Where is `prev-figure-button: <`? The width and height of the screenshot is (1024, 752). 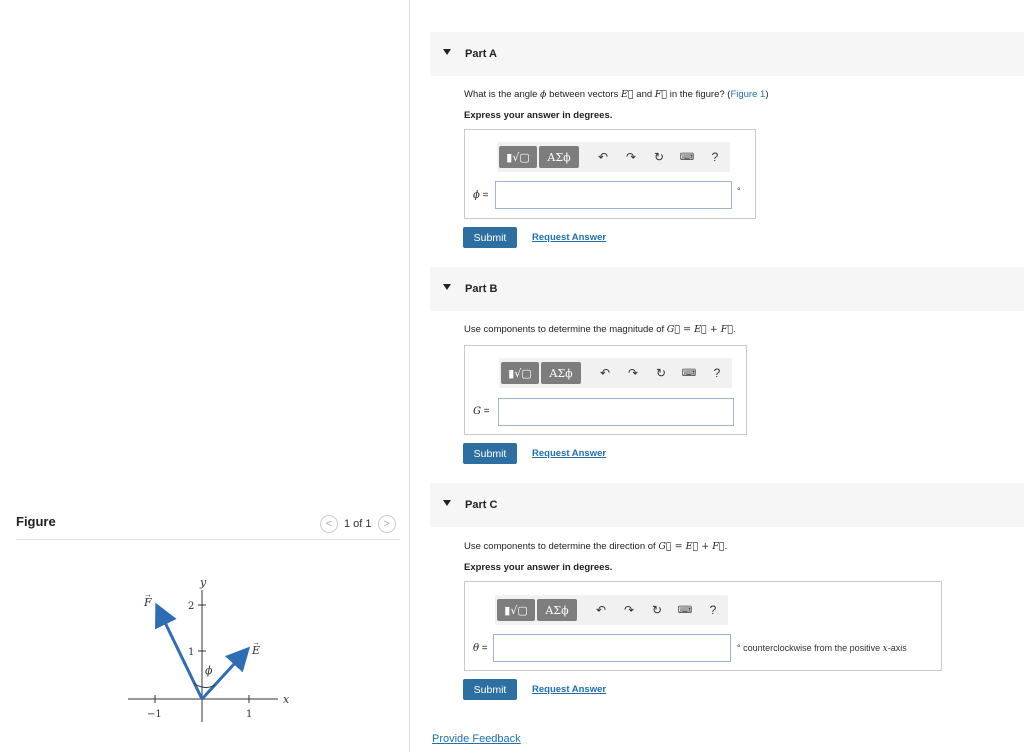
prev-figure-button: < is located at coordinates (329, 524).